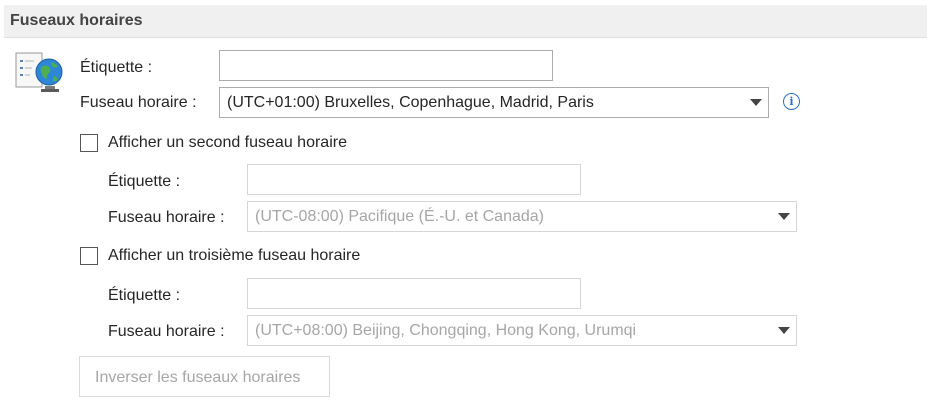 The image size is (934, 406). What do you see at coordinates (414, 293) in the screenshot?
I see `third-label-input` at bounding box center [414, 293].